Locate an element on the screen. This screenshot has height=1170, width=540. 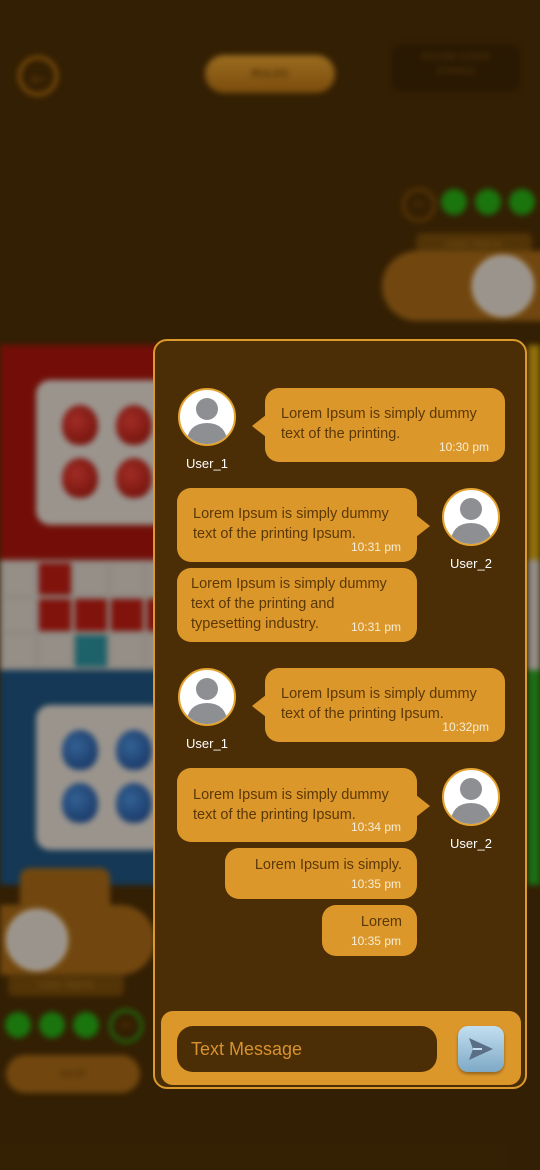
chat-bubble: Lorem 10:35 pm is located at coordinates (369, 930).